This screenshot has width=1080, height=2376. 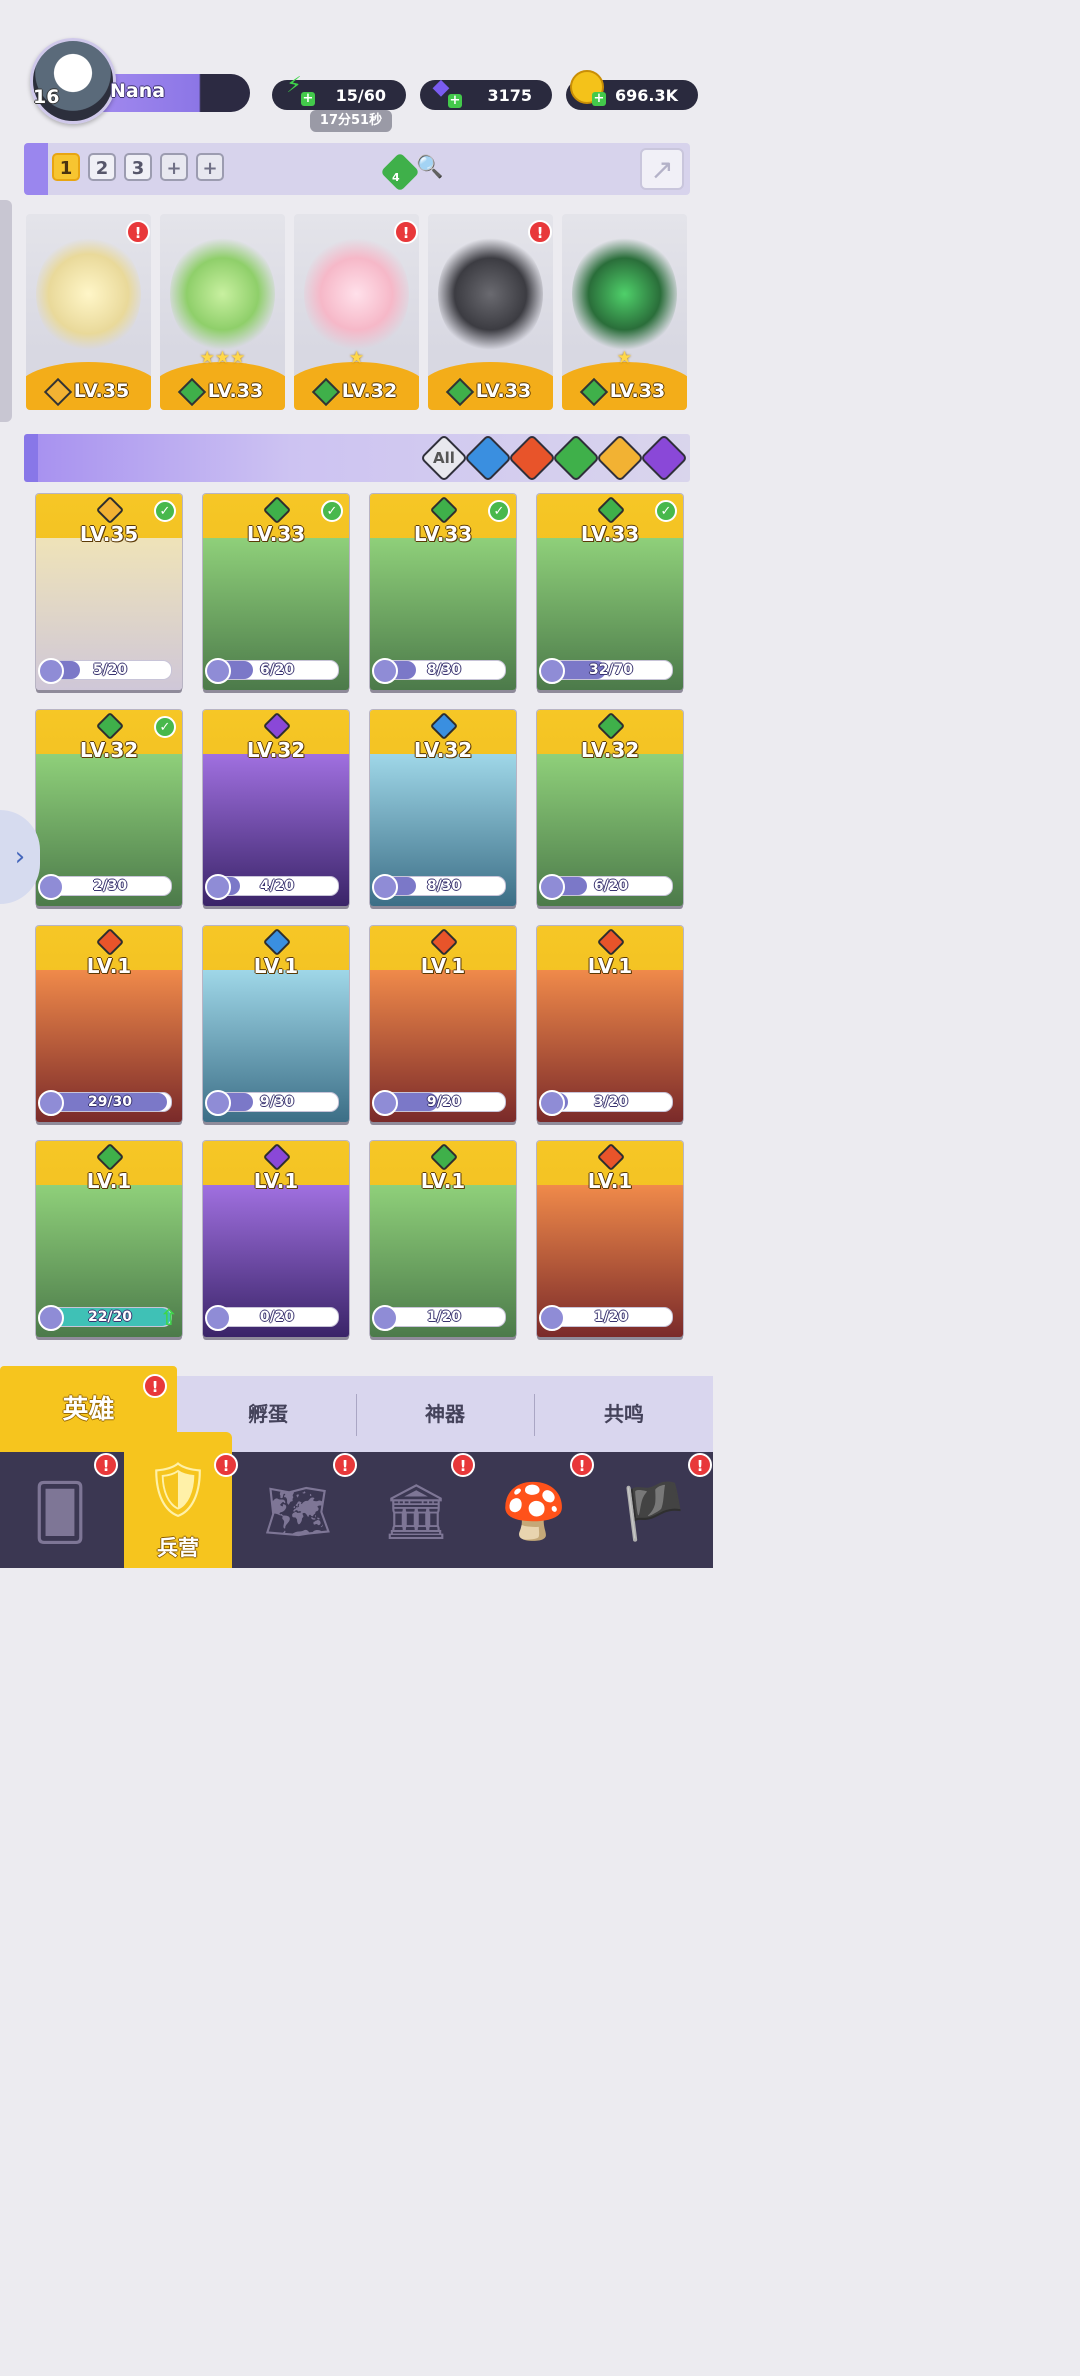 What do you see at coordinates (443, 808) in the screenshot?
I see `hero-card: LV.32 8/30` at bounding box center [443, 808].